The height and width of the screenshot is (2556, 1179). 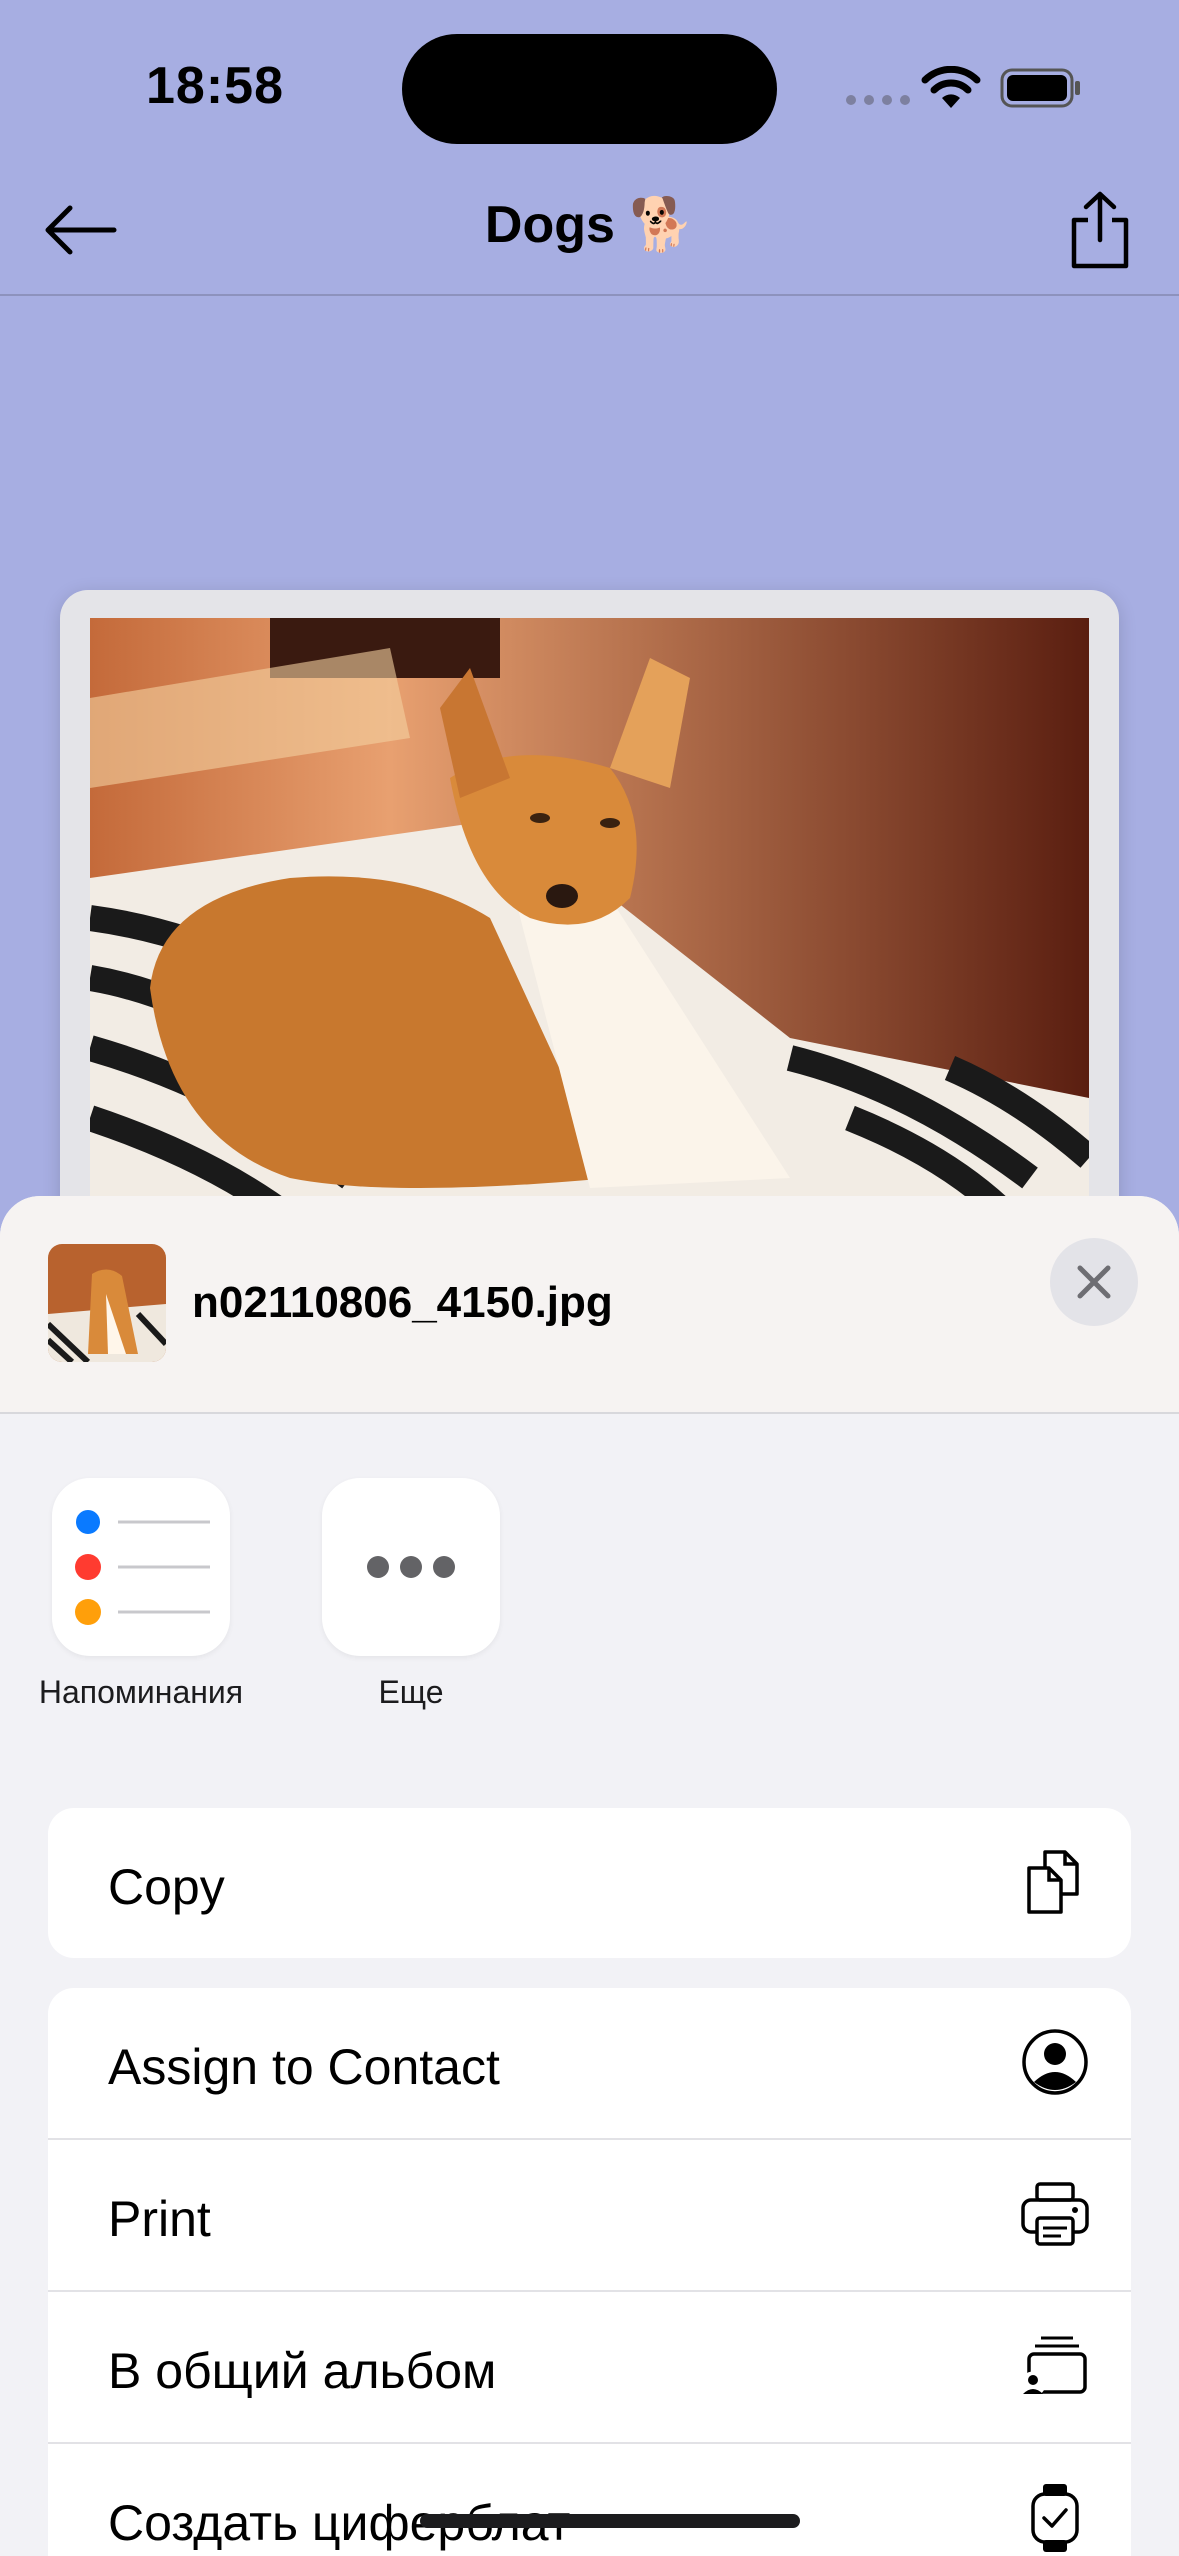 What do you see at coordinates (1055, 2214) in the screenshot?
I see `printer-icon` at bounding box center [1055, 2214].